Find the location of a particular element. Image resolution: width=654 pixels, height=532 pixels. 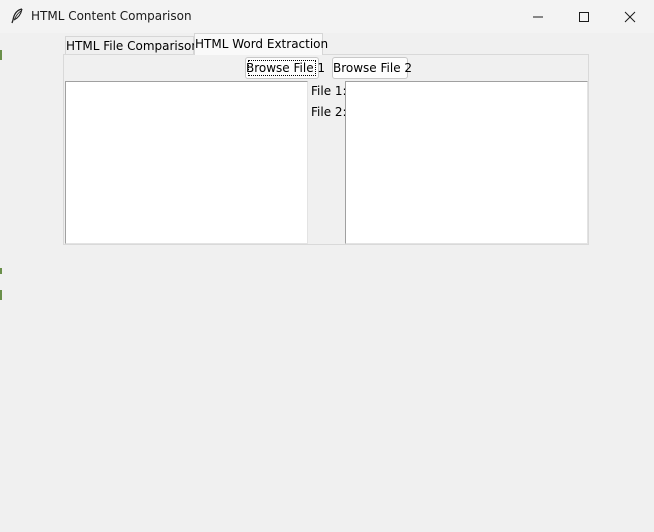

file-2-label: File 2: is located at coordinates (329, 112).